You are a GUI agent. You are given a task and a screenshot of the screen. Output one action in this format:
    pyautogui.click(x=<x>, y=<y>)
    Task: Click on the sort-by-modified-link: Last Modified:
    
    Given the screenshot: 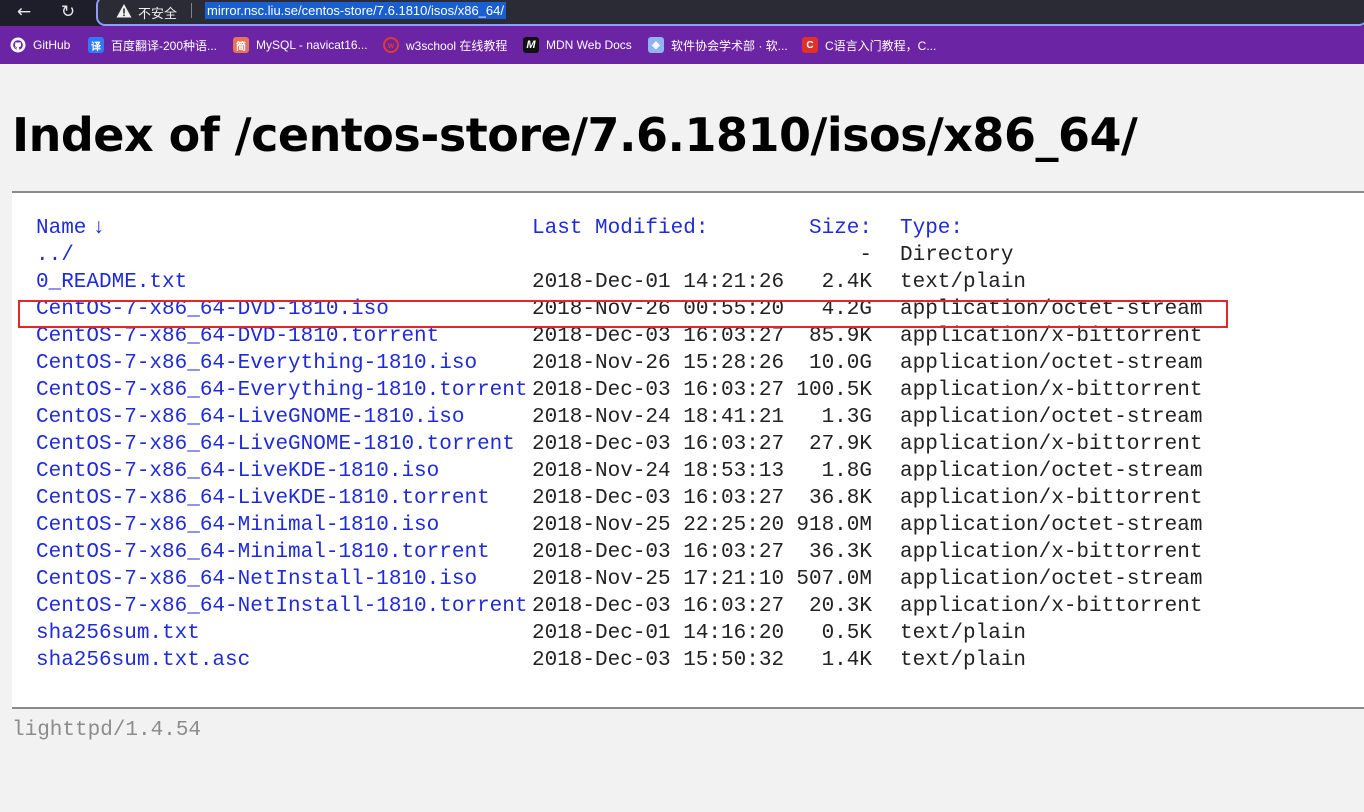 What is the action you would take?
    pyautogui.click(x=620, y=228)
    